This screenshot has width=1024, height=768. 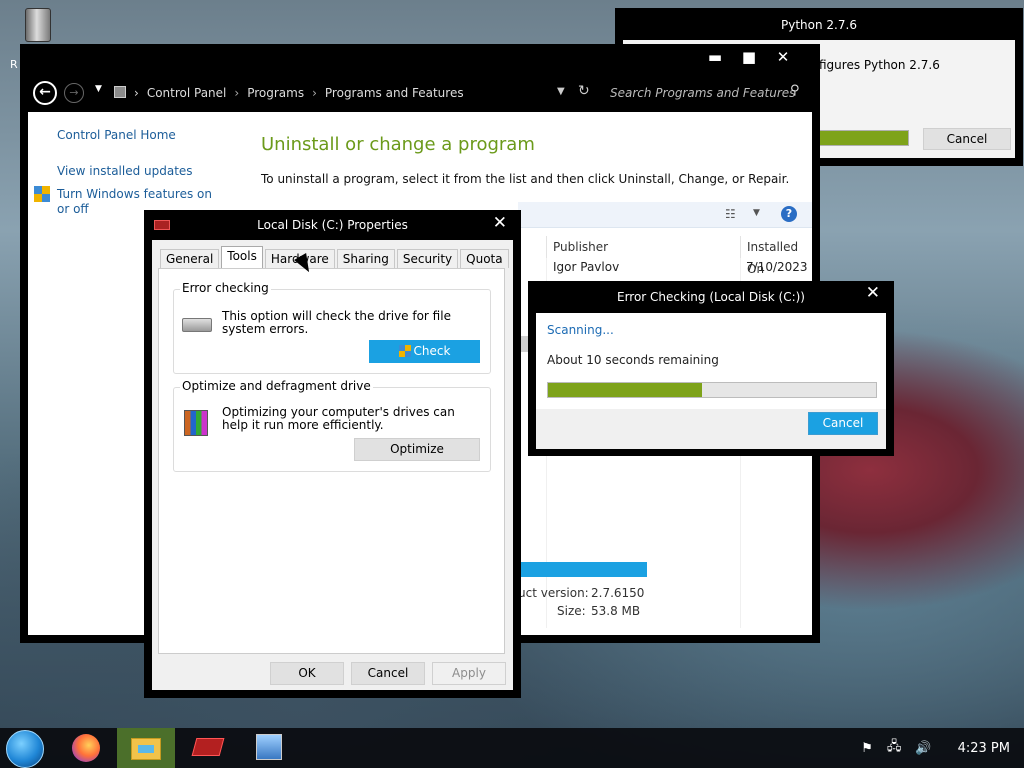 I want to click on dialog-title: Local Disk (C:) Properties, so click(x=332, y=225).